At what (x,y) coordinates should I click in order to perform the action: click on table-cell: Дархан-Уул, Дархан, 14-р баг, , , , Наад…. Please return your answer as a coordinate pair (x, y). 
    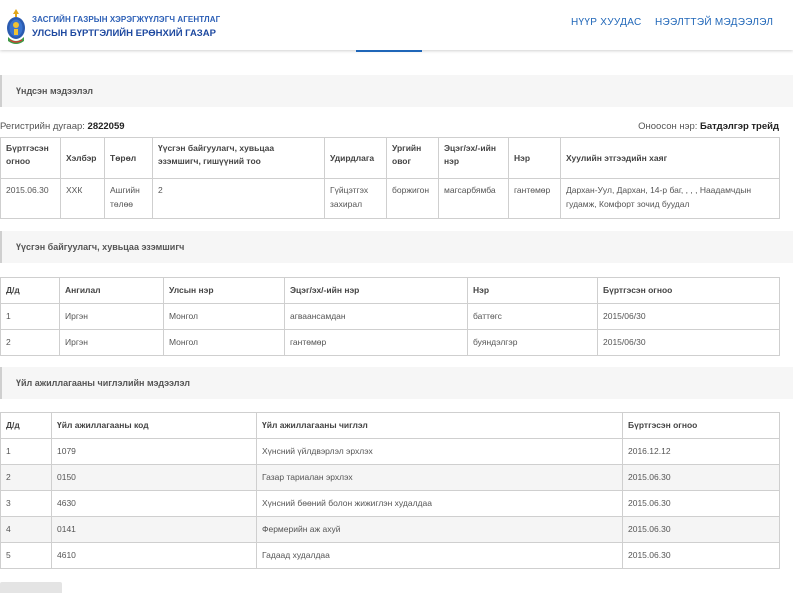
    Looking at the image, I should click on (670, 198).